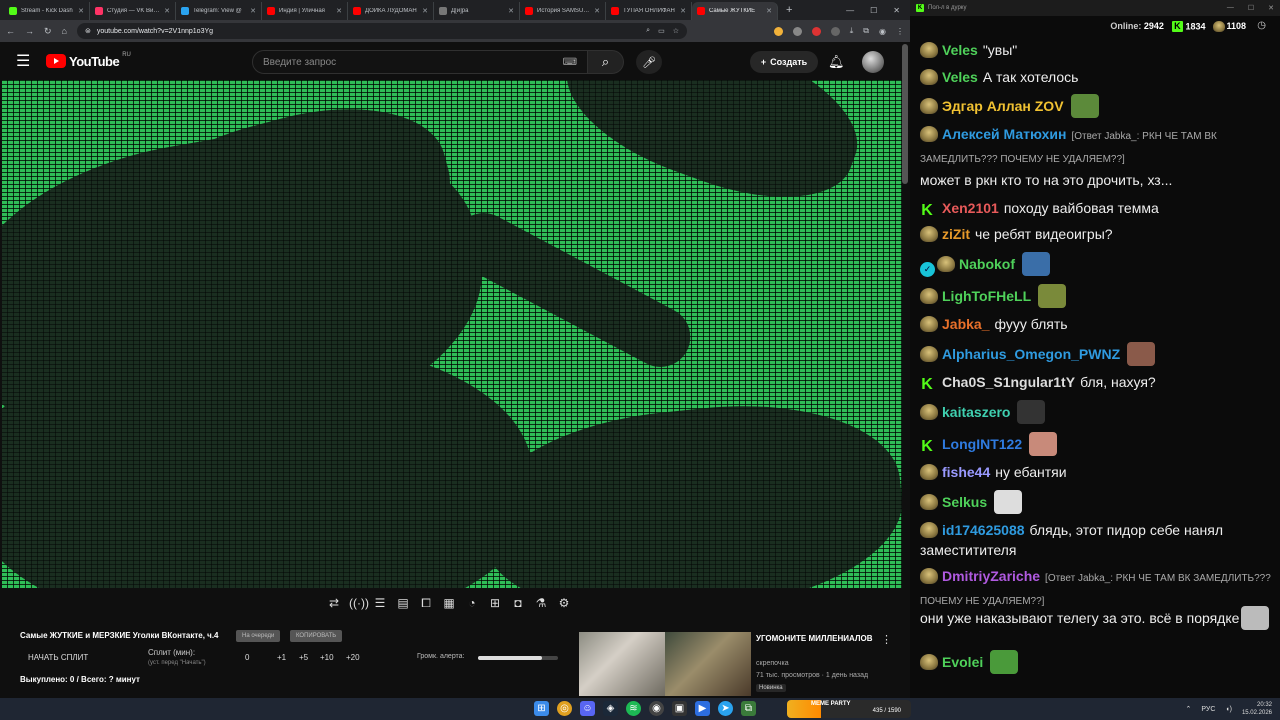 Image resolution: width=1280 pixels, height=720 pixels. Describe the element at coordinates (789, 10) in the screenshot. I see `new-tab-button: +` at that location.